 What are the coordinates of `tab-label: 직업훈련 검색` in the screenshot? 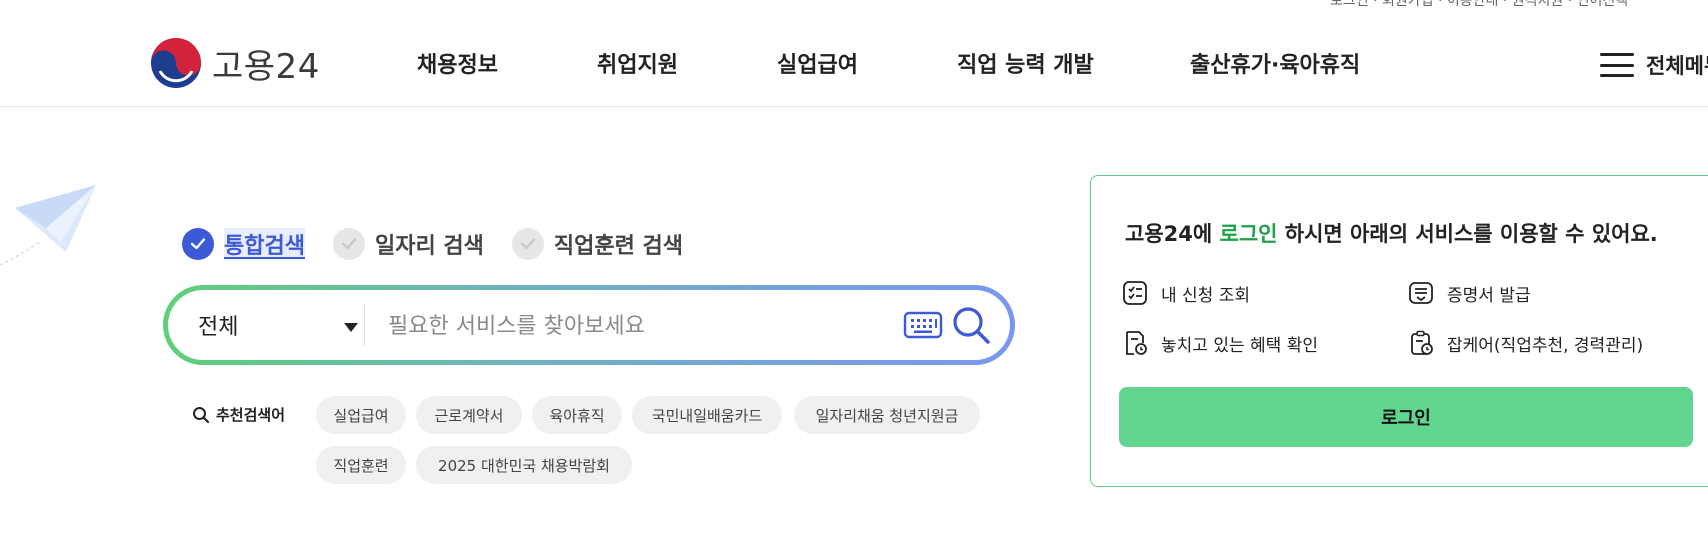 It's located at (618, 246).